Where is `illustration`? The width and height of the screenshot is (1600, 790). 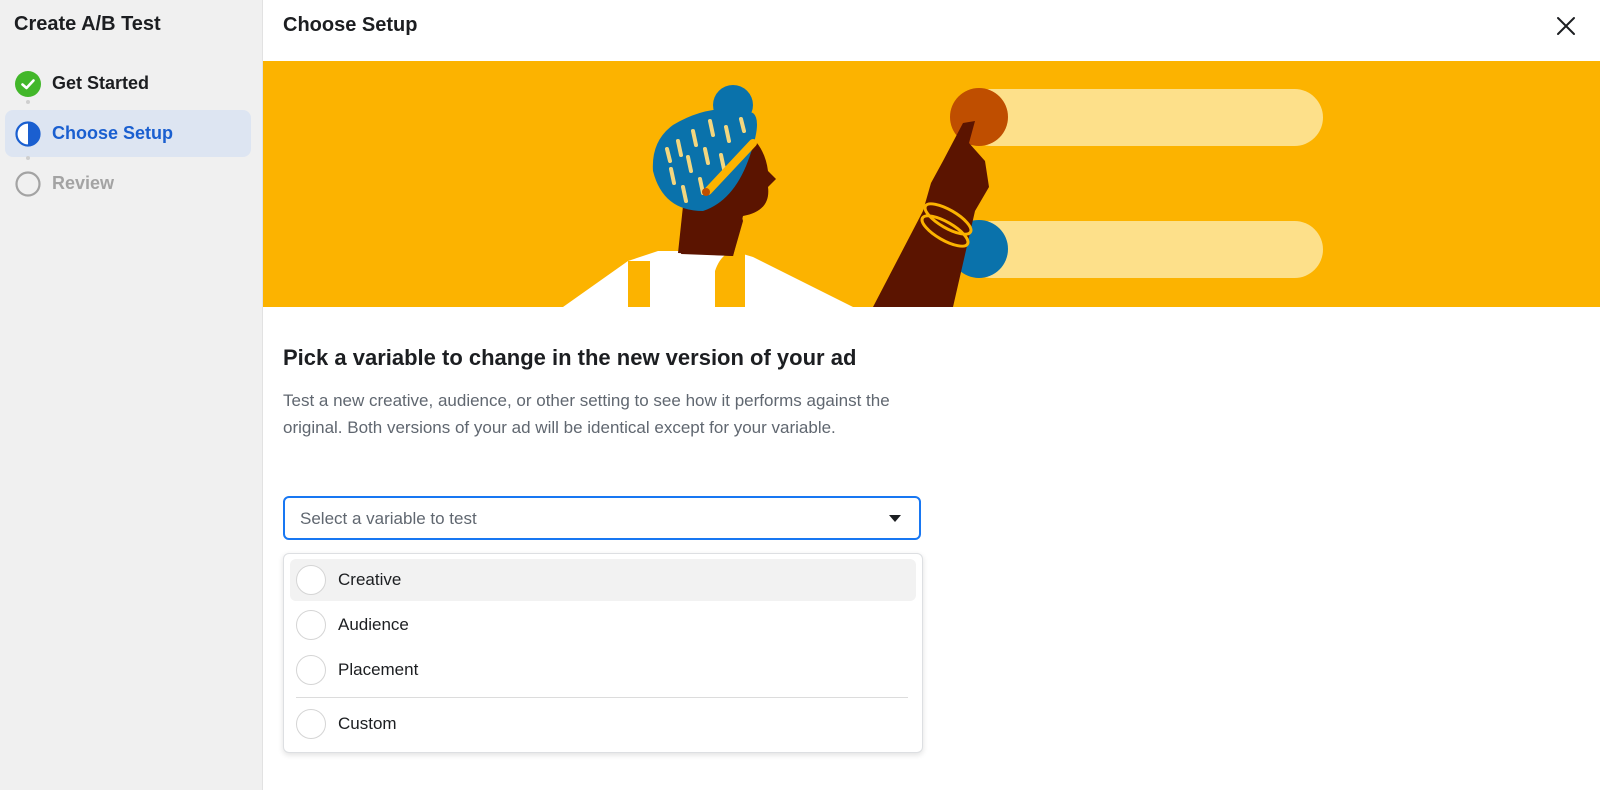 illustration is located at coordinates (943, 196).